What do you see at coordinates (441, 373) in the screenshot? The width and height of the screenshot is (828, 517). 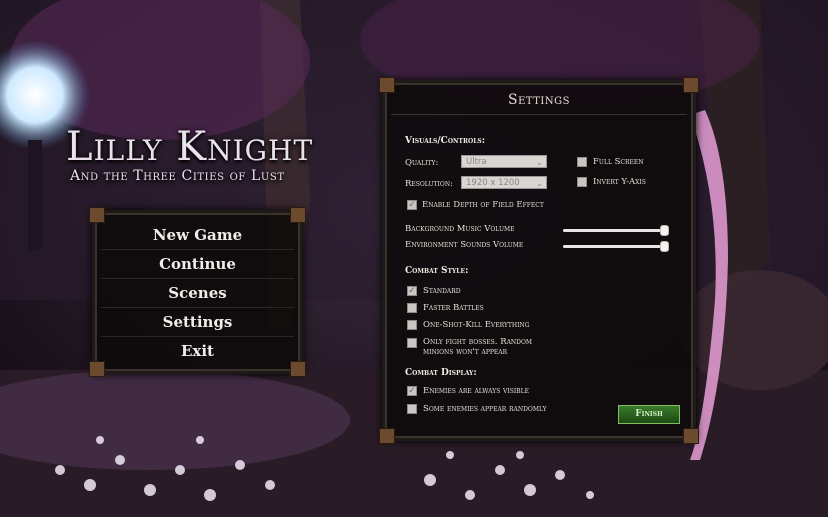 I see `combat-display-heading: Combat Display:` at bounding box center [441, 373].